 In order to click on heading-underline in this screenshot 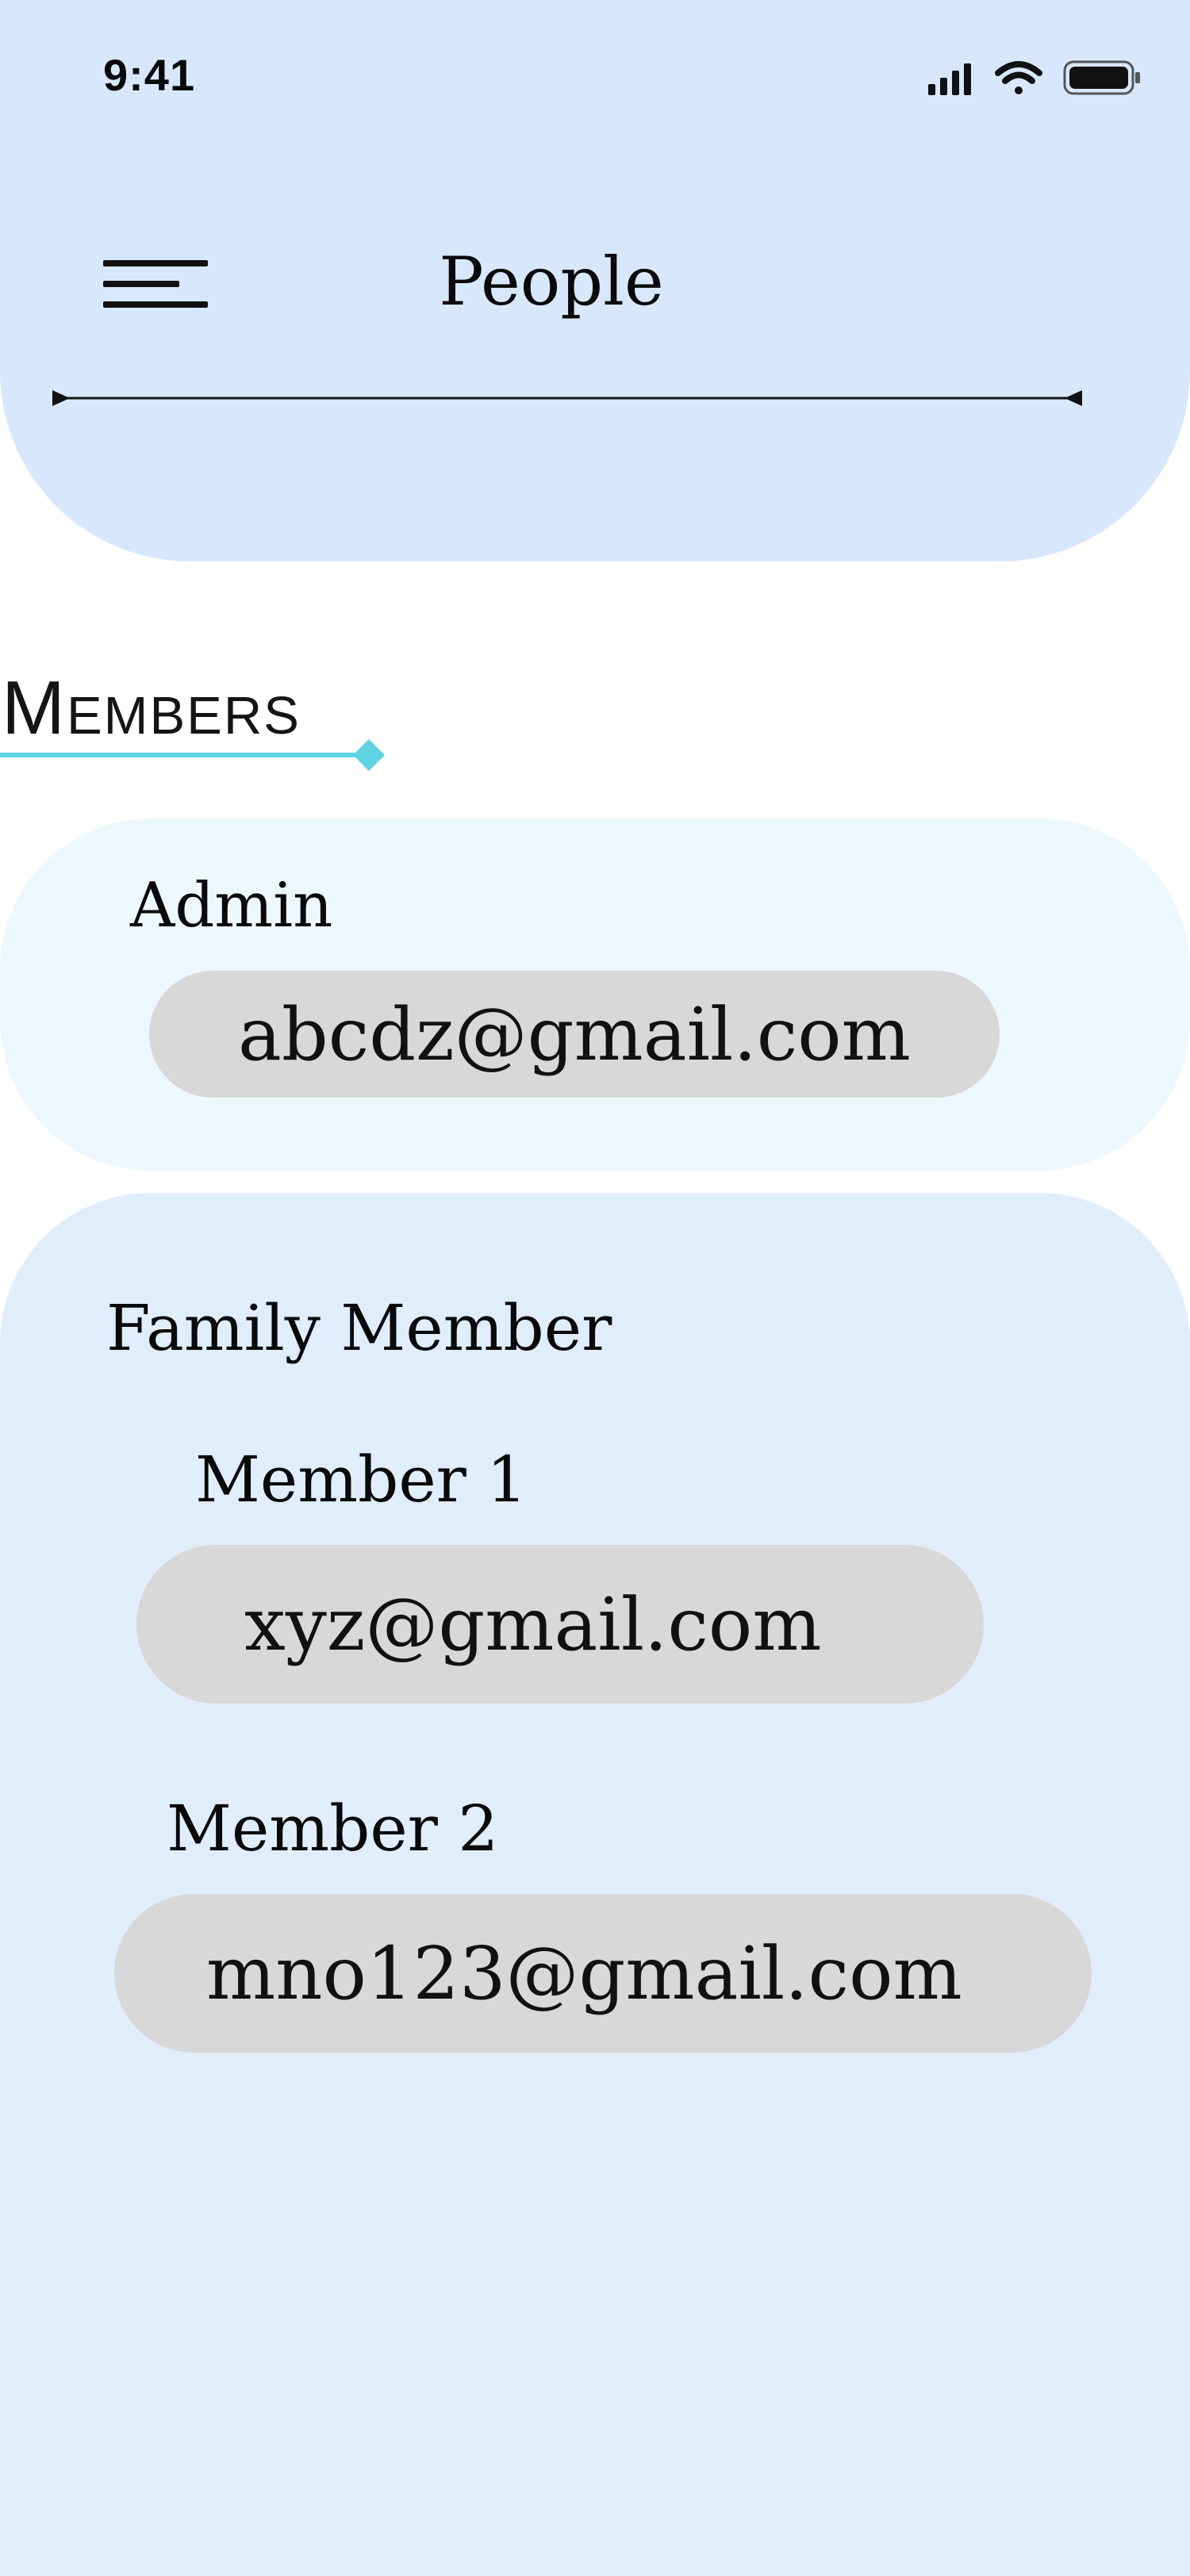, I will do `click(192, 755)`.